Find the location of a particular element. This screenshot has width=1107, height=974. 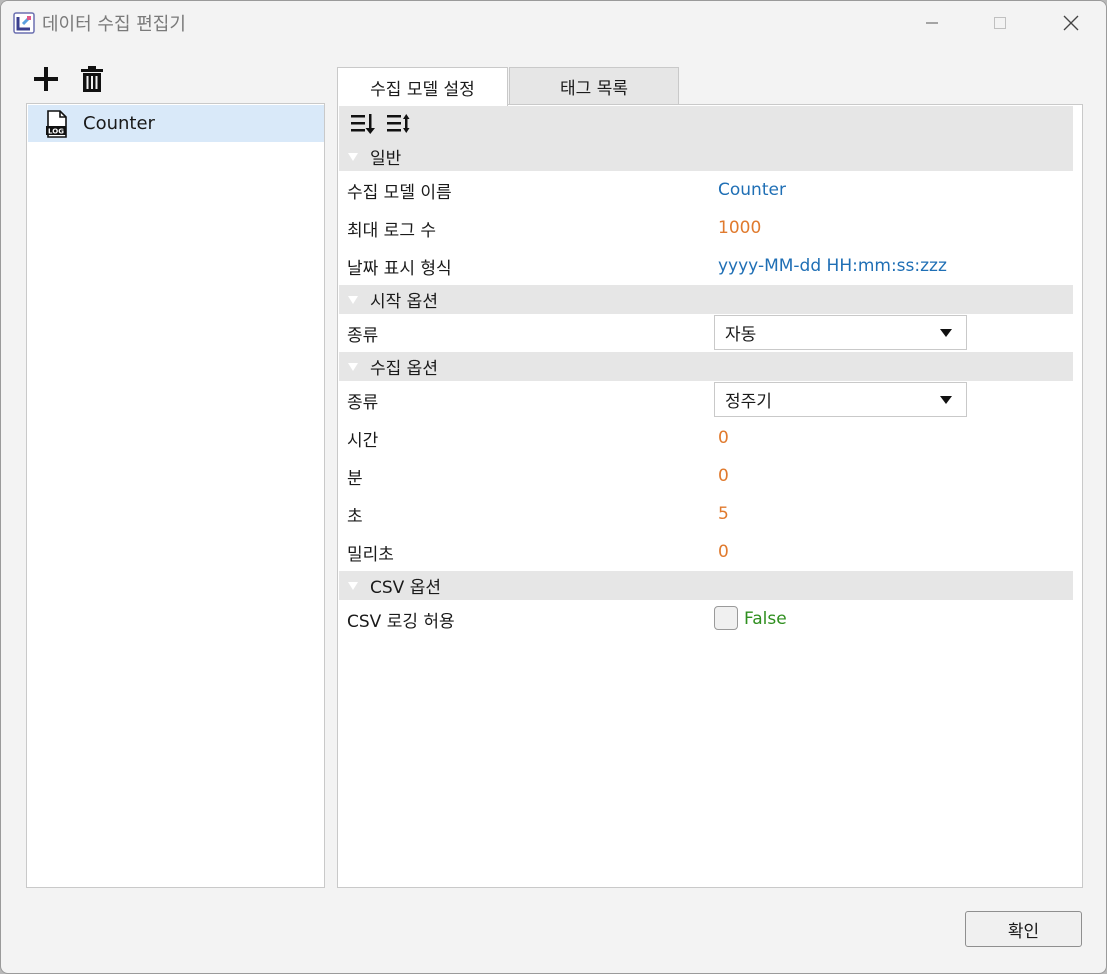

maximize-icon is located at coordinates (1000, 23).